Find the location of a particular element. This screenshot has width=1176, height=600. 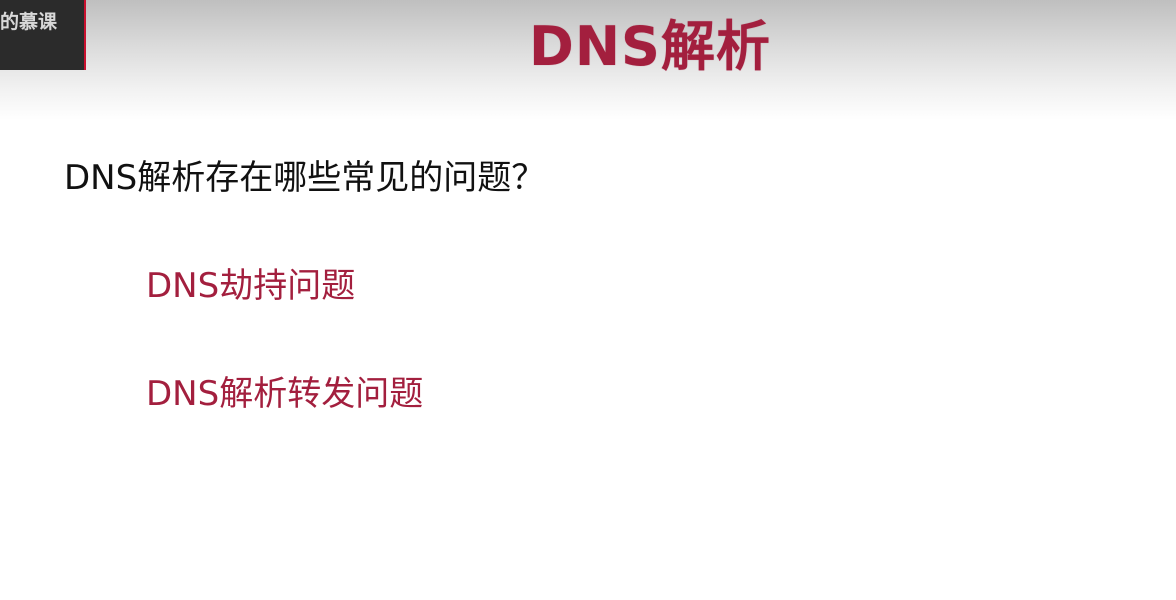

point-dns-hijack: DNS劫持问题 is located at coordinates (251, 286).